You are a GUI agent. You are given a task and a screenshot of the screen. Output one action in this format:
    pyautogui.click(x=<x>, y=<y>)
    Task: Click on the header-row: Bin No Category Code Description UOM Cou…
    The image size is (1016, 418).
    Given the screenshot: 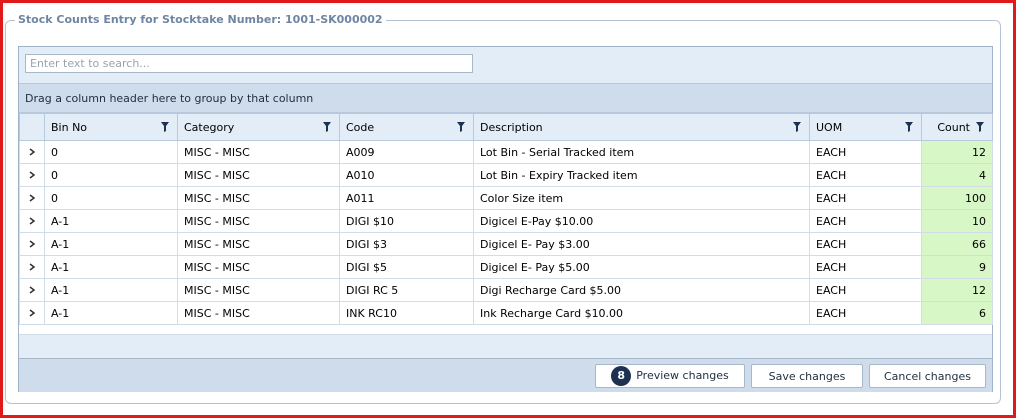 What is the action you would take?
    pyautogui.click(x=506, y=127)
    